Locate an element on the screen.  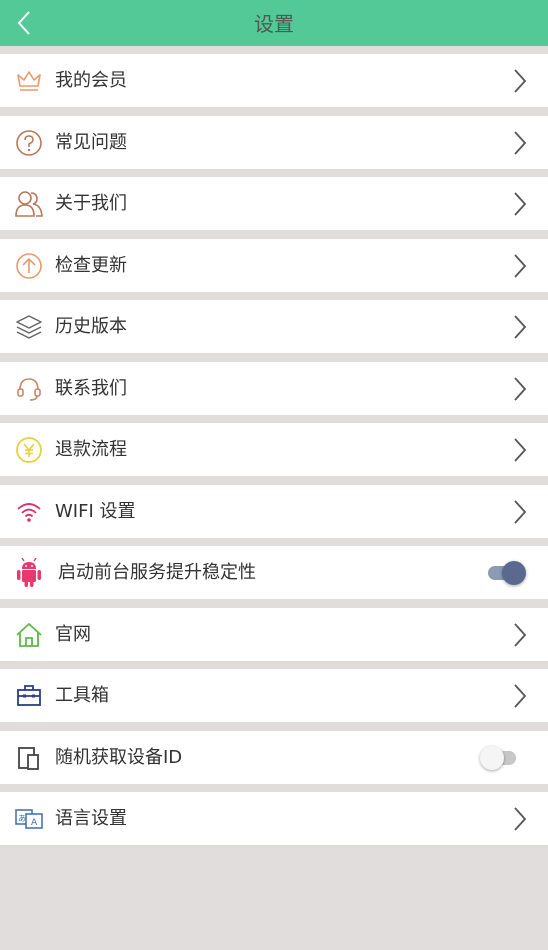
settings-item-foreground-service: 启动前台服务提升稳定性 is located at coordinates (274, 572).